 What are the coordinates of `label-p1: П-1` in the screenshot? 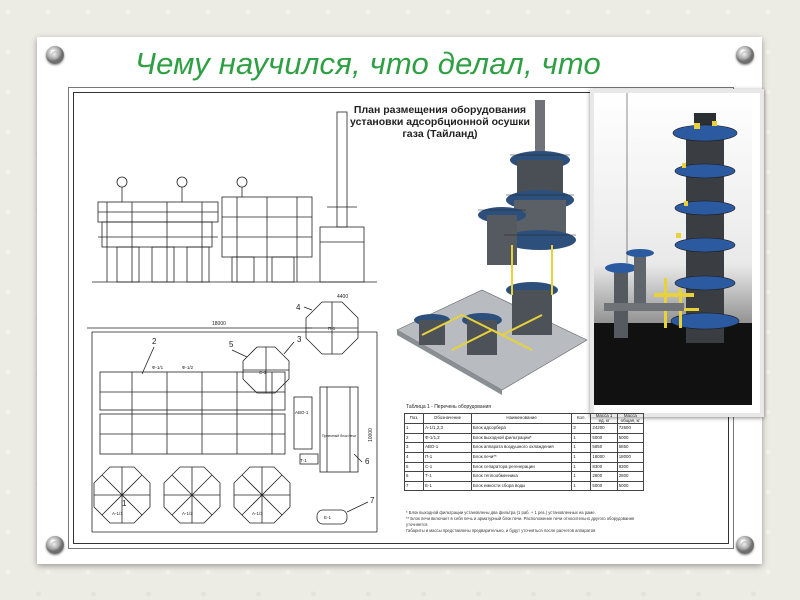 It's located at (332, 328).